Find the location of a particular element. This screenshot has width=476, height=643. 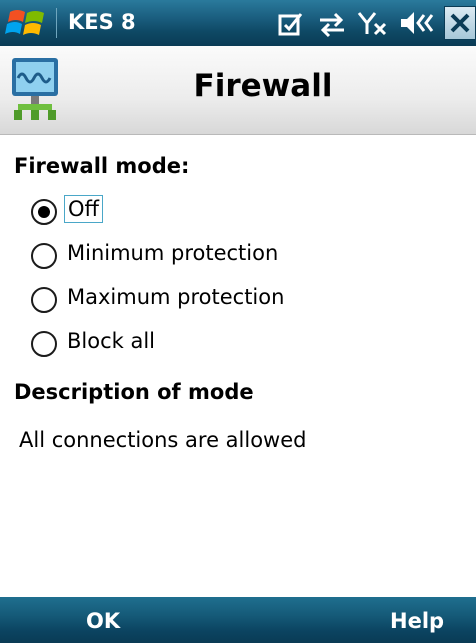

no-signal-icon is located at coordinates (372, 23).